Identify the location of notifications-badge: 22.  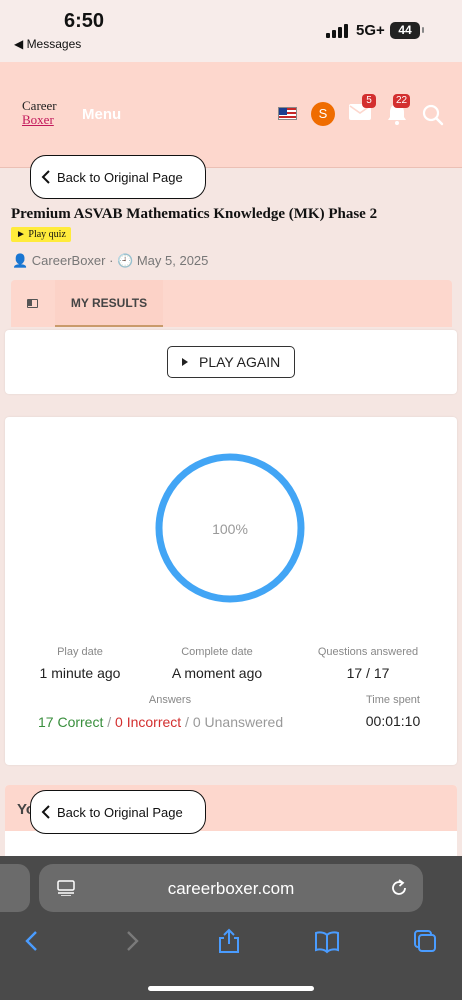
(402, 101).